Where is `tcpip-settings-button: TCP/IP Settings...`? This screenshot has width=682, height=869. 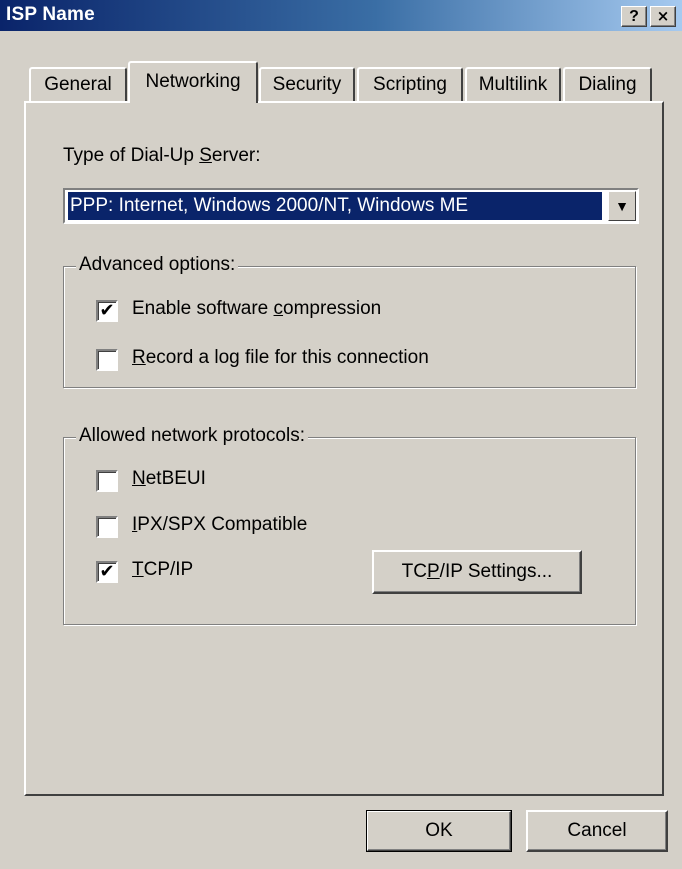 tcpip-settings-button: TCP/IP Settings... is located at coordinates (477, 572).